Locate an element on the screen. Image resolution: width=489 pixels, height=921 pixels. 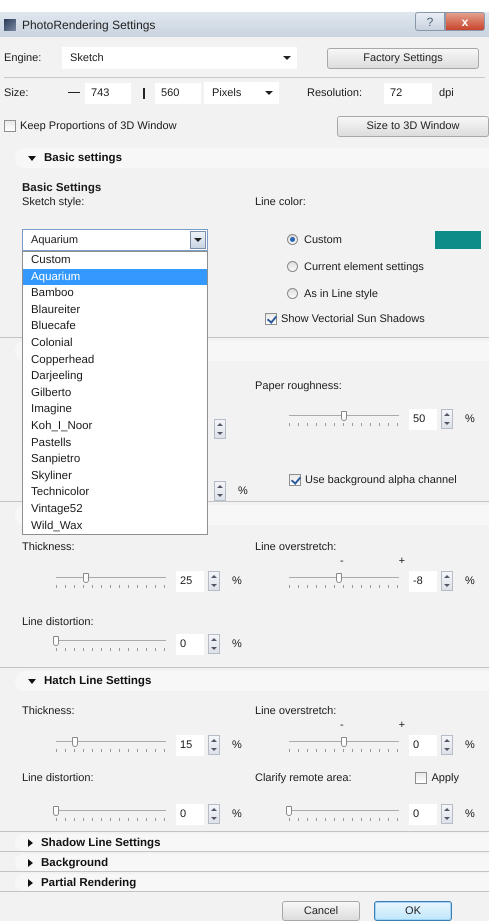
dropdown-option: Gilberto is located at coordinates (115, 393).